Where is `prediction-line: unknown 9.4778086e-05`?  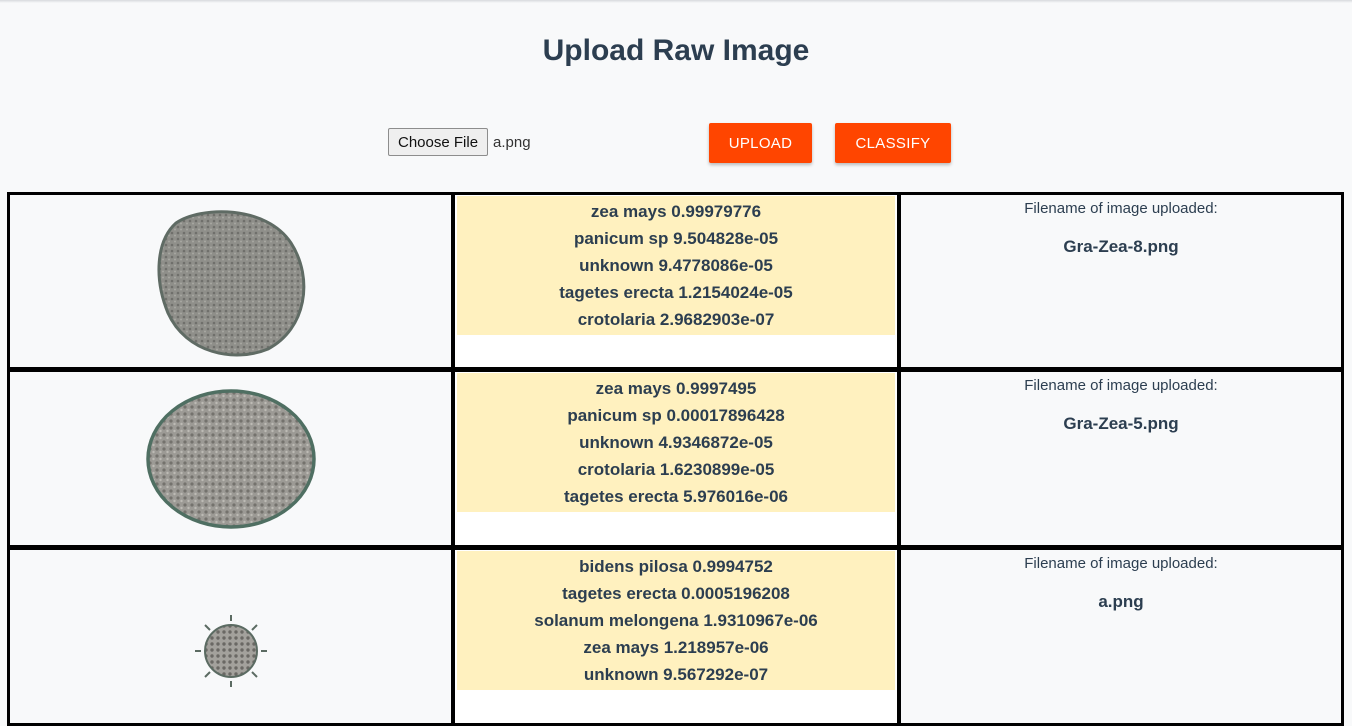
prediction-line: unknown 9.4778086e-05 is located at coordinates (676, 265).